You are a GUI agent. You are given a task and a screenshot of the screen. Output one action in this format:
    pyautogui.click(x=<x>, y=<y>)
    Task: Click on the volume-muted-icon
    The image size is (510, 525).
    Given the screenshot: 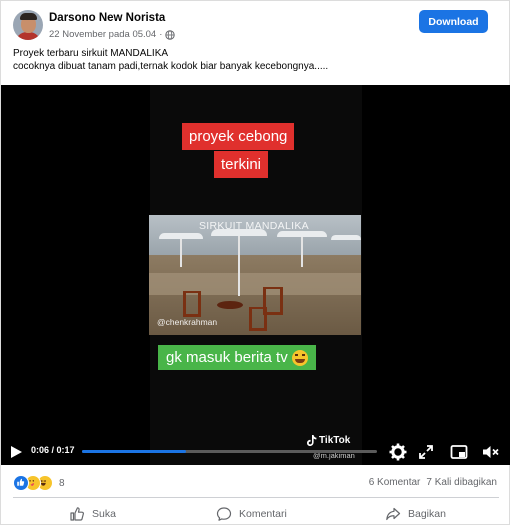 What is the action you would take?
    pyautogui.click(x=490, y=452)
    